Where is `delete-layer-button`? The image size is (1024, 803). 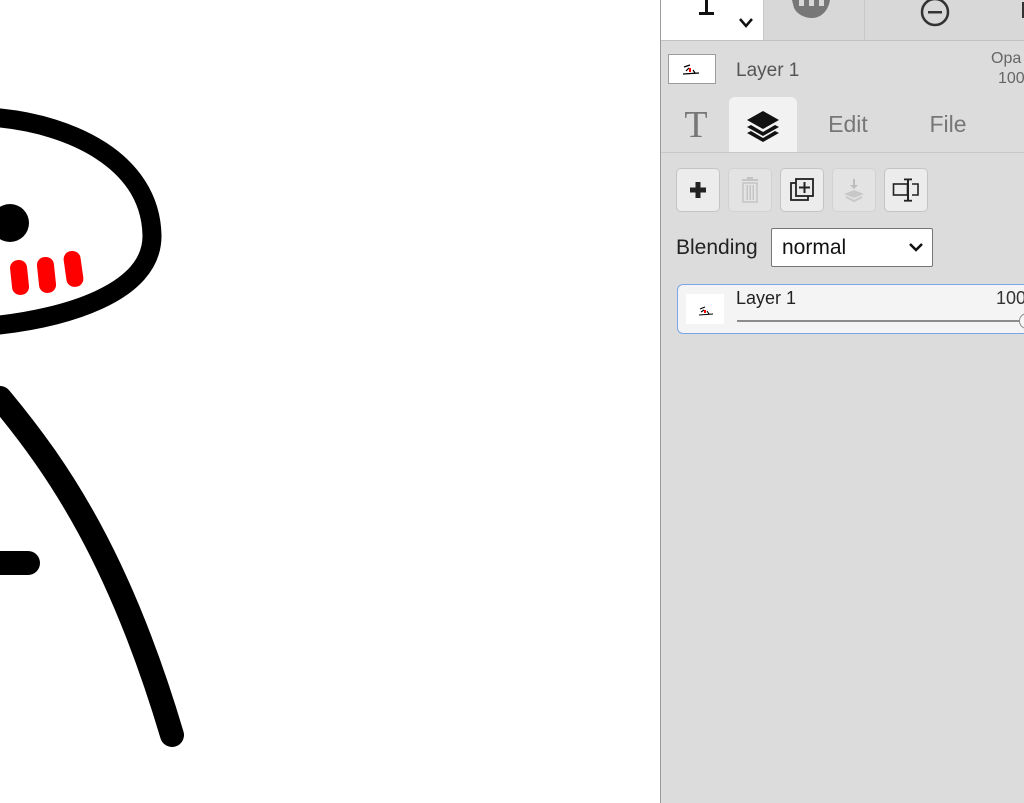
delete-layer-button is located at coordinates (750, 190).